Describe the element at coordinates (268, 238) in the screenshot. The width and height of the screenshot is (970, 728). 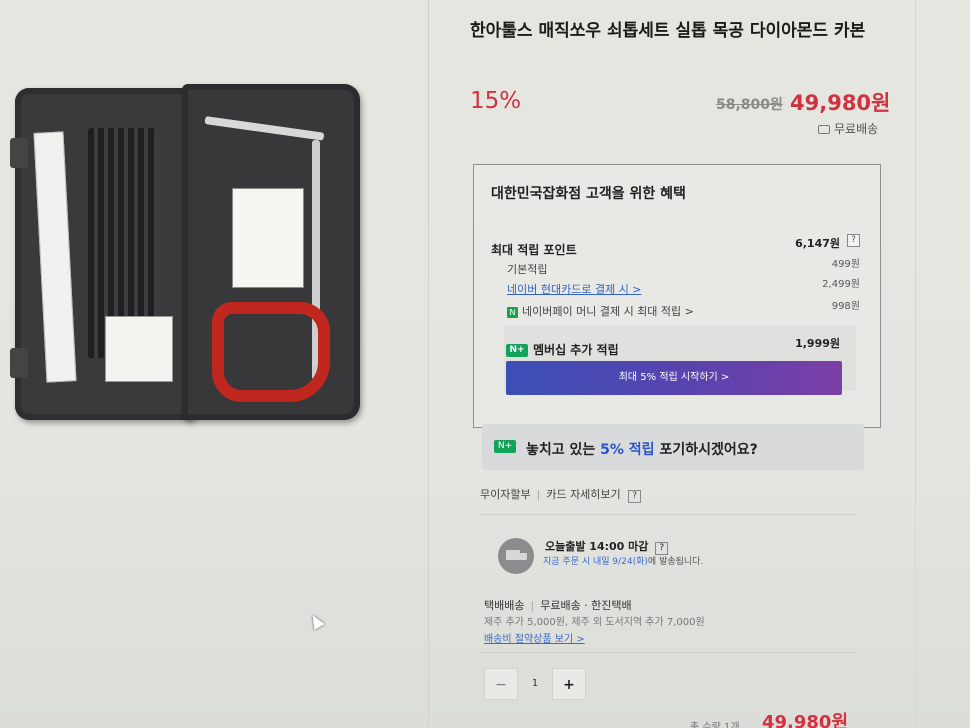
I see `instruction-sheet` at that location.